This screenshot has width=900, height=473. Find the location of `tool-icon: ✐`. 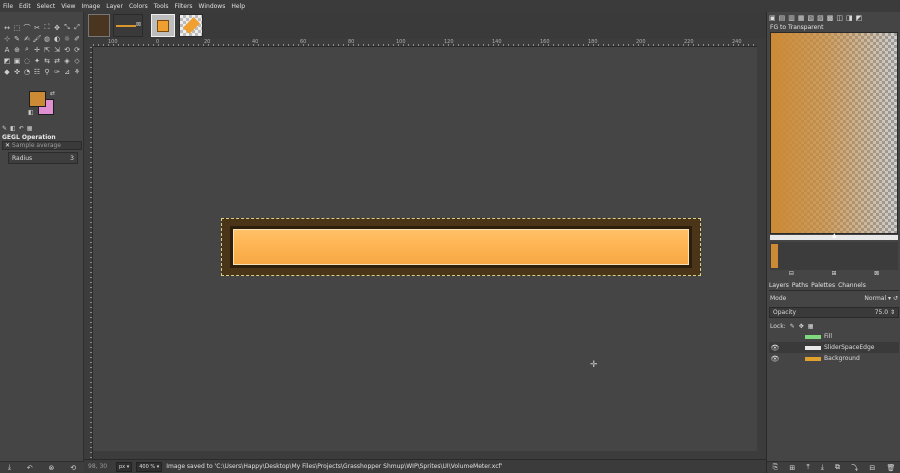

tool-icon: ✐ is located at coordinates (77, 38).